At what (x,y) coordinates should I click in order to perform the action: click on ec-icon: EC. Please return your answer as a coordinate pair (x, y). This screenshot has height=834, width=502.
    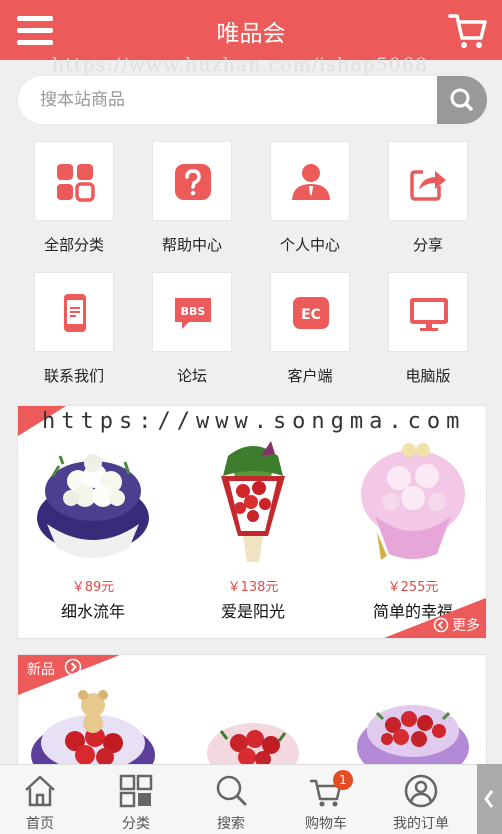
    Looking at the image, I should click on (311, 313).